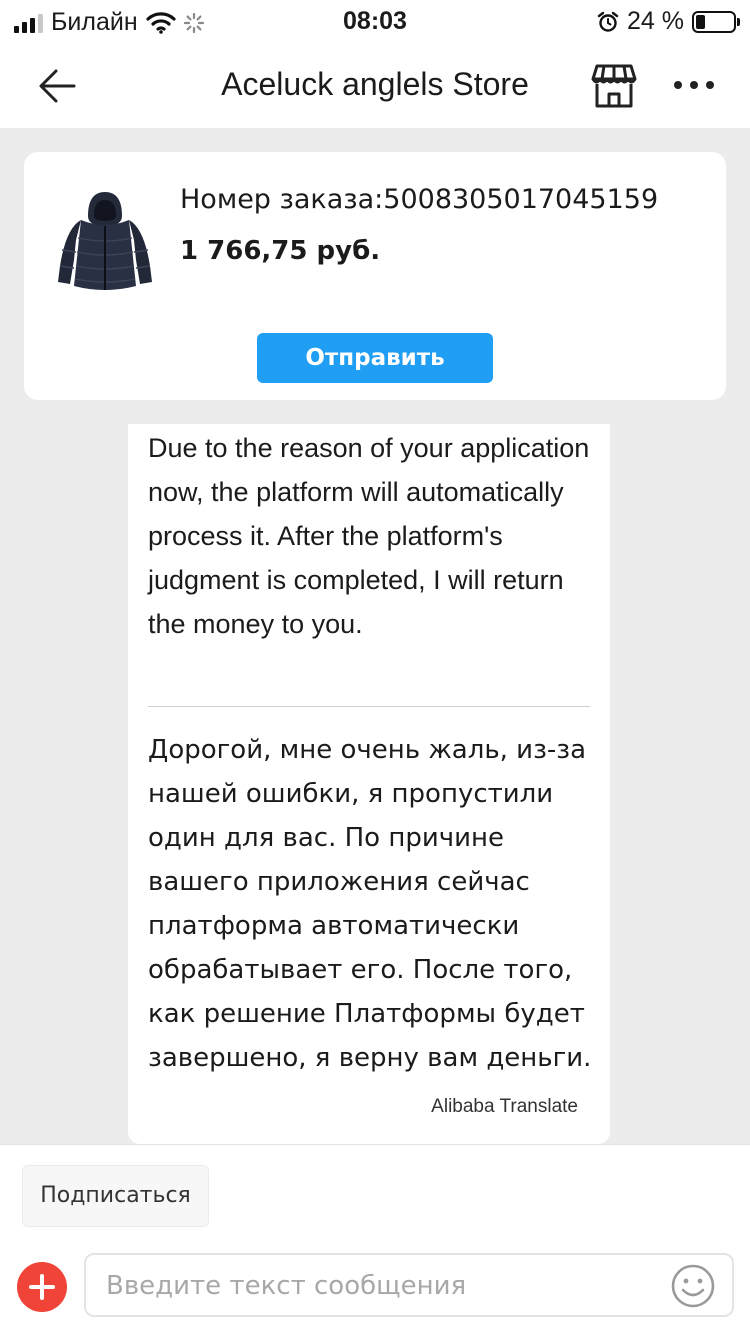 The image size is (750, 1334). I want to click on send-order-button: Отправить, so click(375, 358).